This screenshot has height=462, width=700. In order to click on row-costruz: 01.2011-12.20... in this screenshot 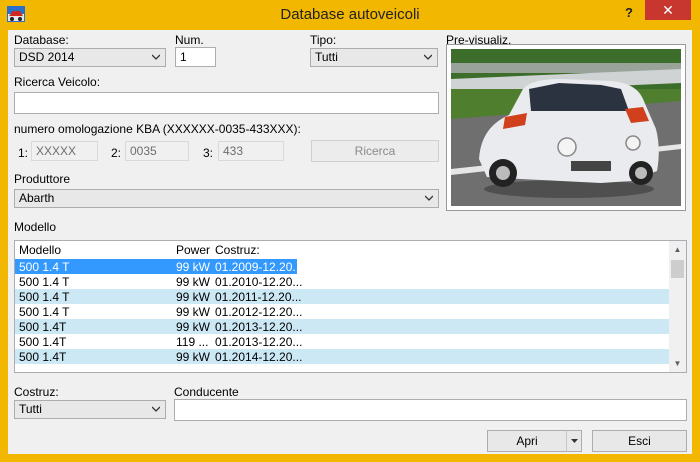, I will do `click(258, 297)`.